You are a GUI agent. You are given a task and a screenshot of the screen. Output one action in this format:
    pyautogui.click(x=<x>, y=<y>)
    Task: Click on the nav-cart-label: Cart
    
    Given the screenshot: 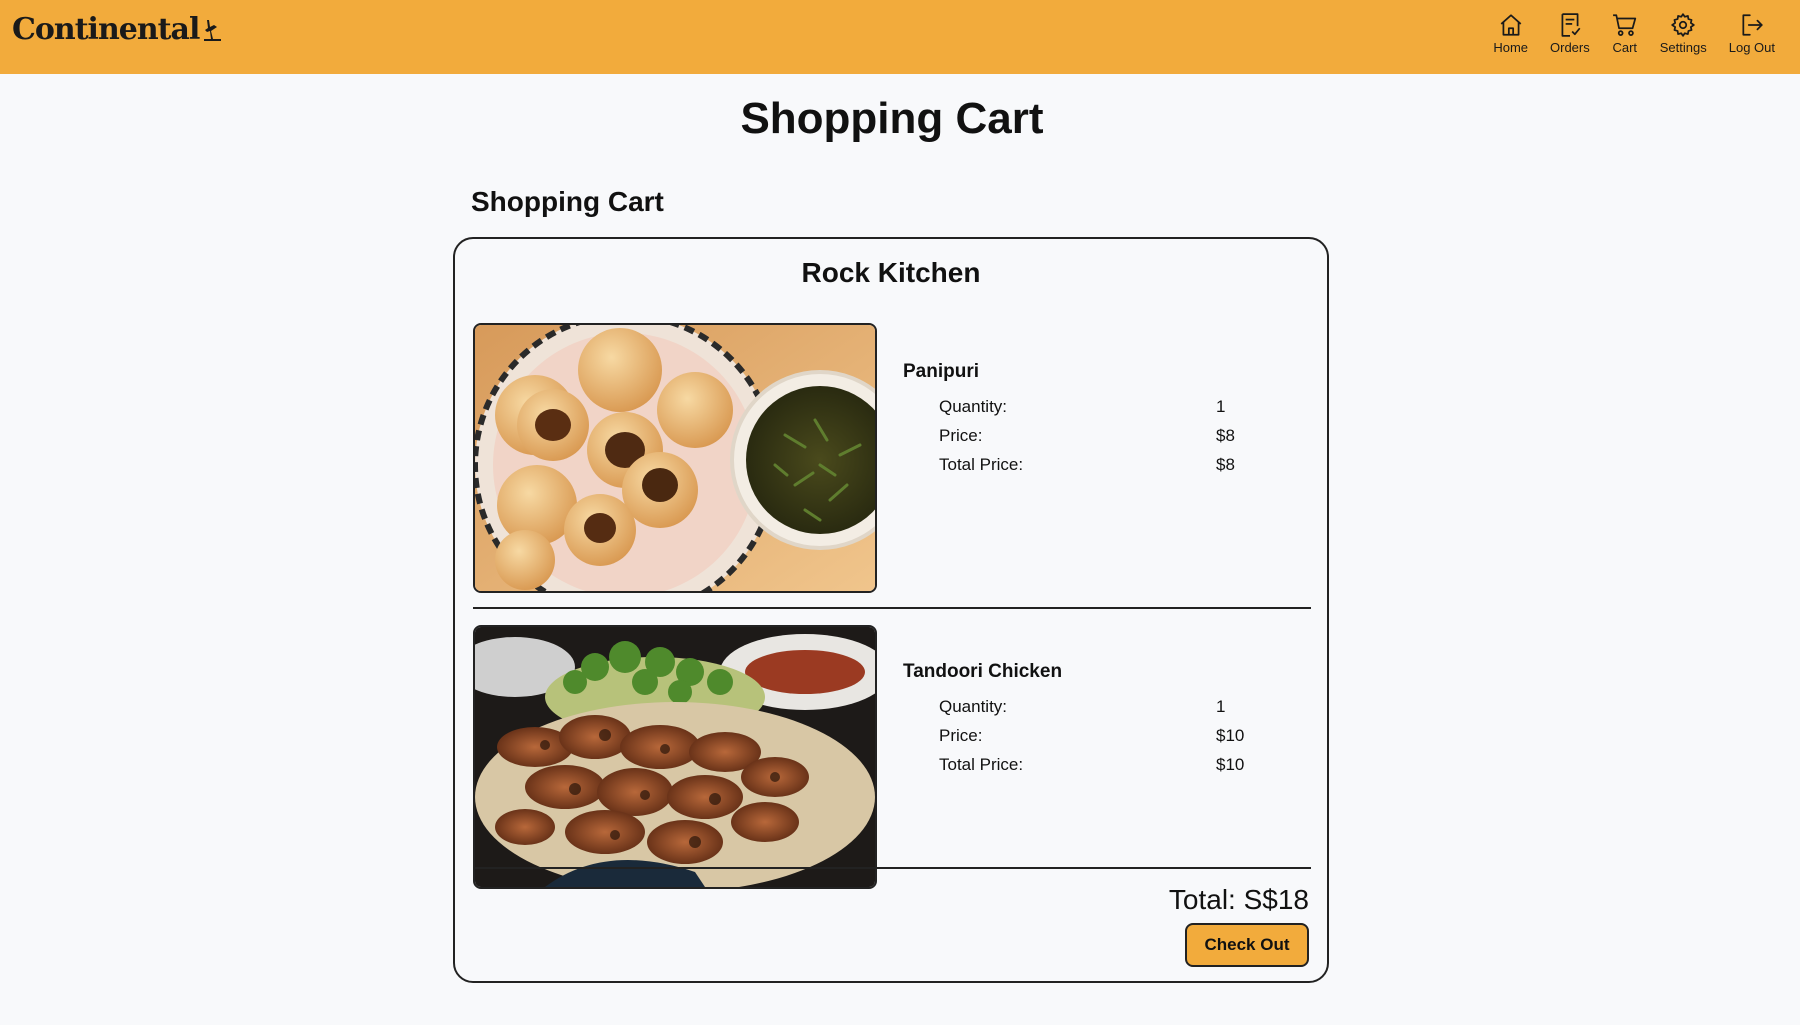 What is the action you would take?
    pyautogui.click(x=1625, y=47)
    